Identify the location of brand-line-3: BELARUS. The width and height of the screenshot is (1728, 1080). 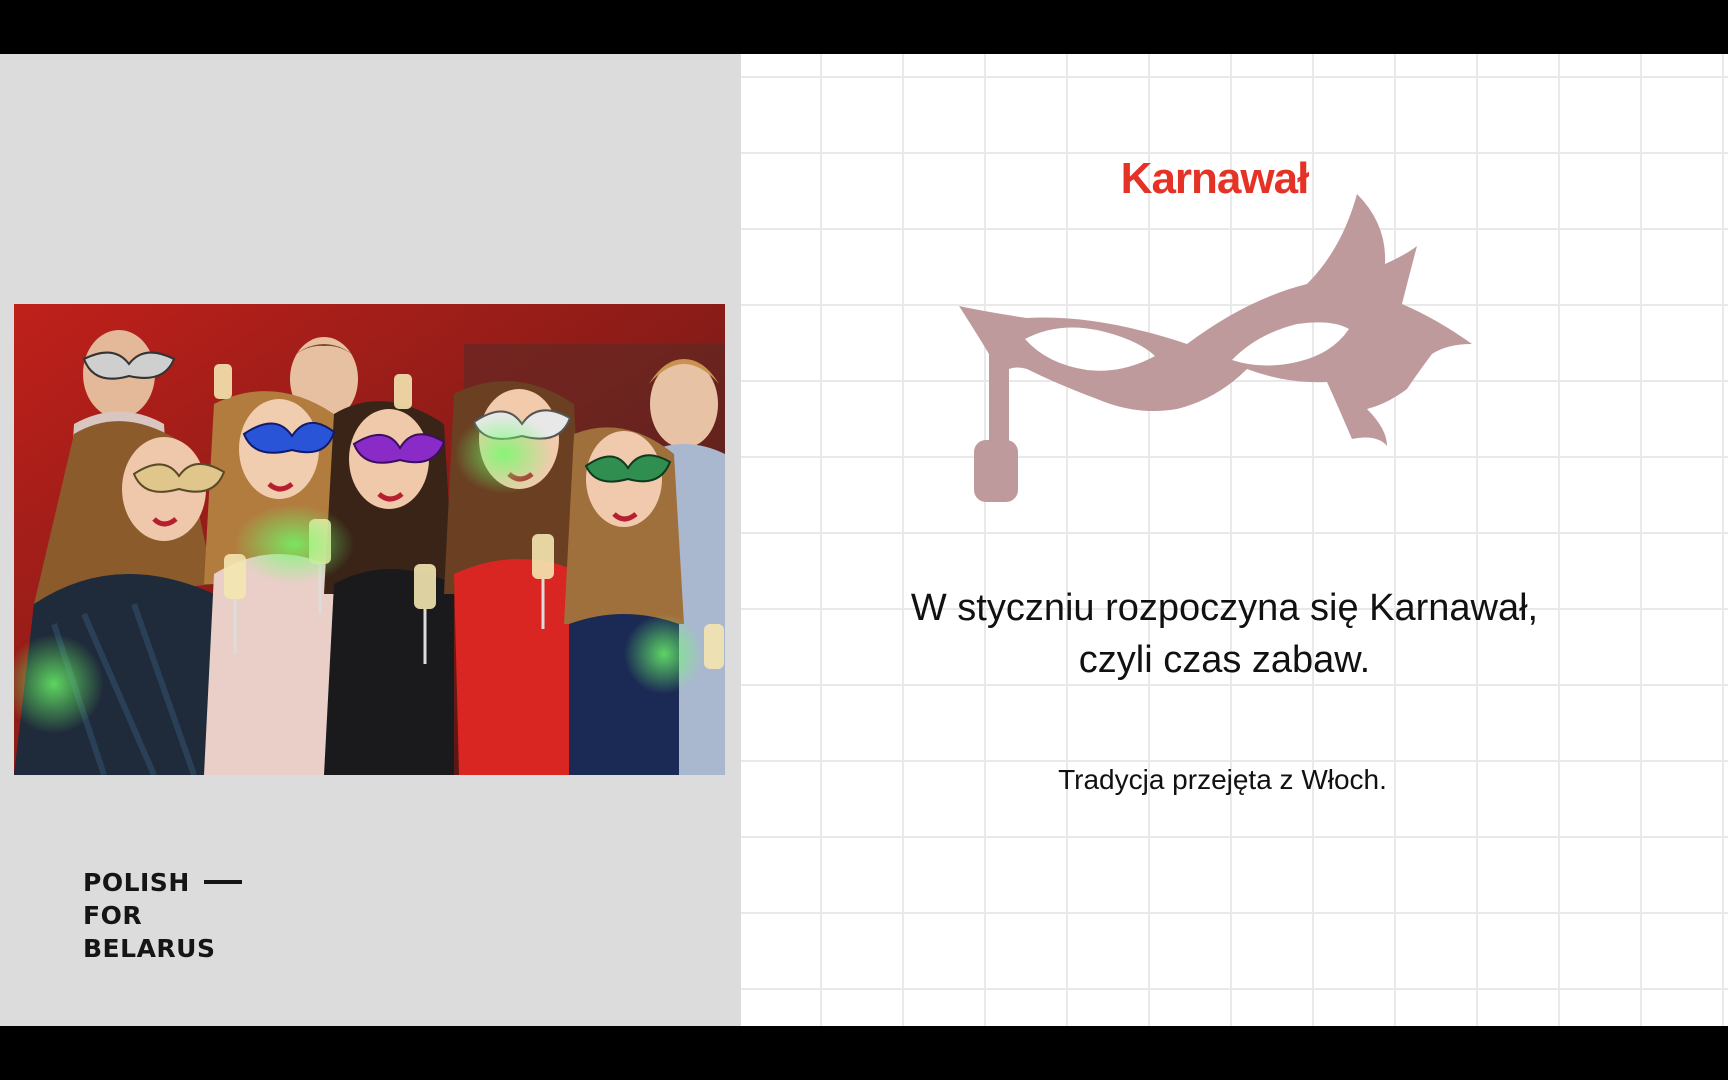
(149, 948).